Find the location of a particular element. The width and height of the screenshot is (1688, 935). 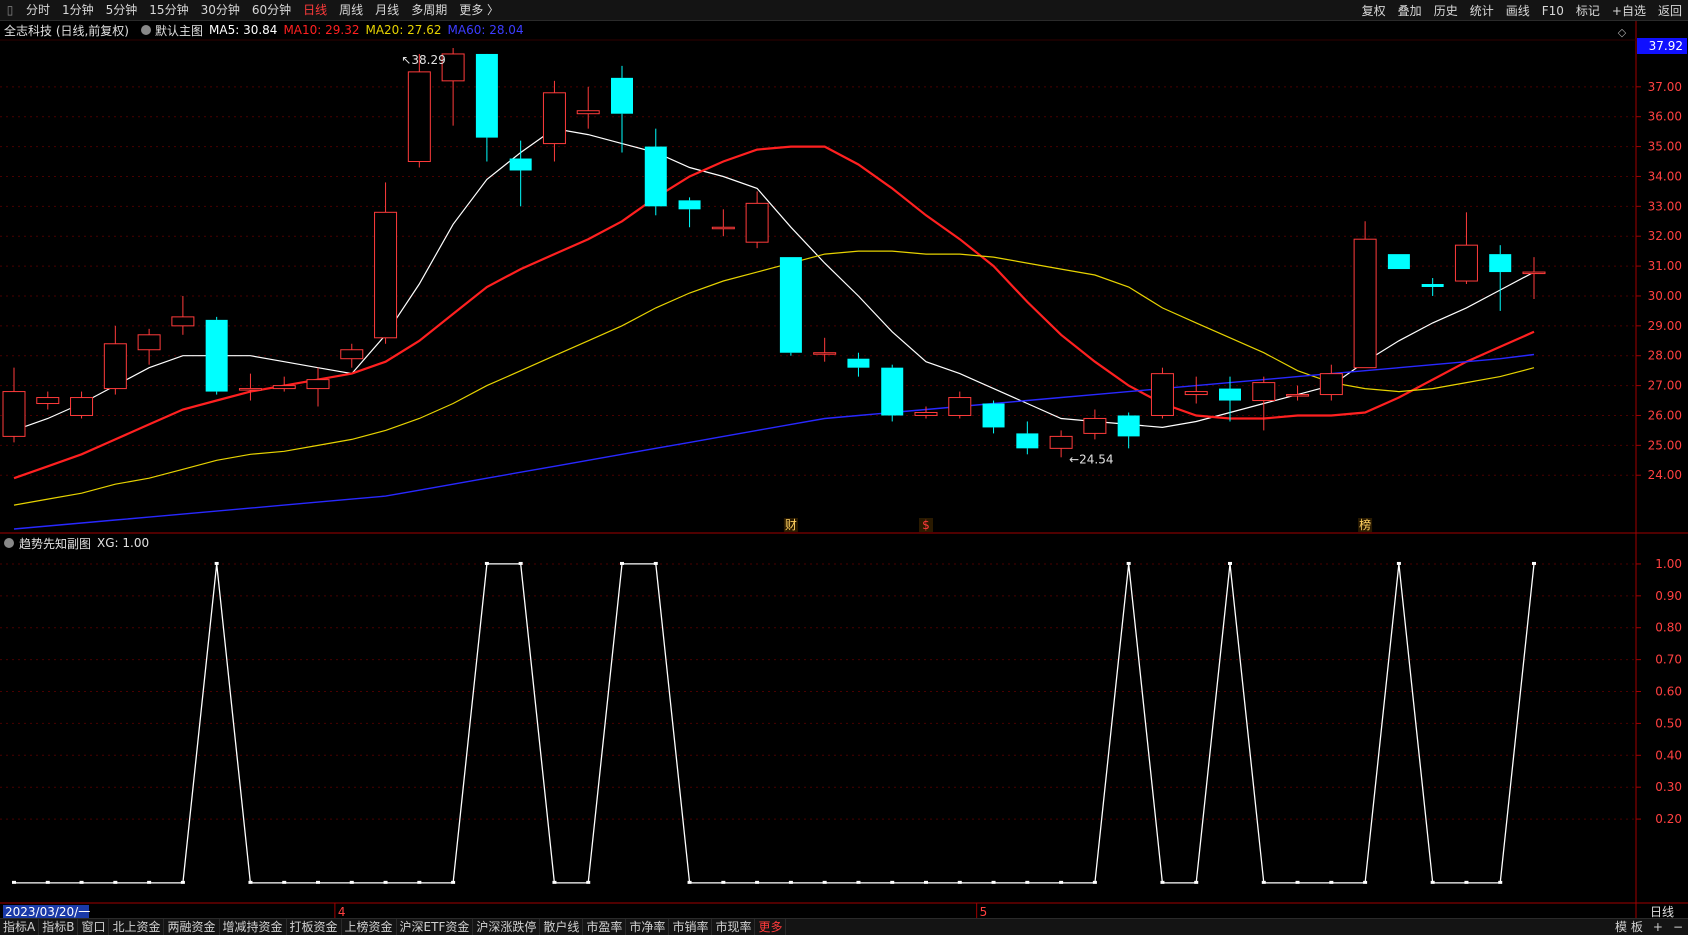

indicator-tab: 市盈率 is located at coordinates (605, 927).